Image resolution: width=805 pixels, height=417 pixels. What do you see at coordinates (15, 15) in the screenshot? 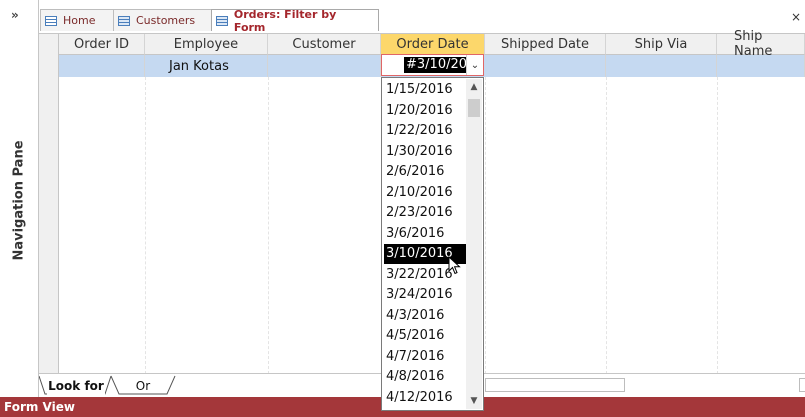
I see `expand-nav-chevron-icon: »` at bounding box center [15, 15].